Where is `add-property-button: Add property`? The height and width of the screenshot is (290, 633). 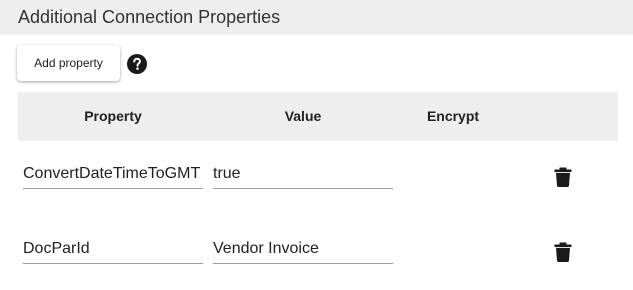
add-property-button: Add property is located at coordinates (68, 63).